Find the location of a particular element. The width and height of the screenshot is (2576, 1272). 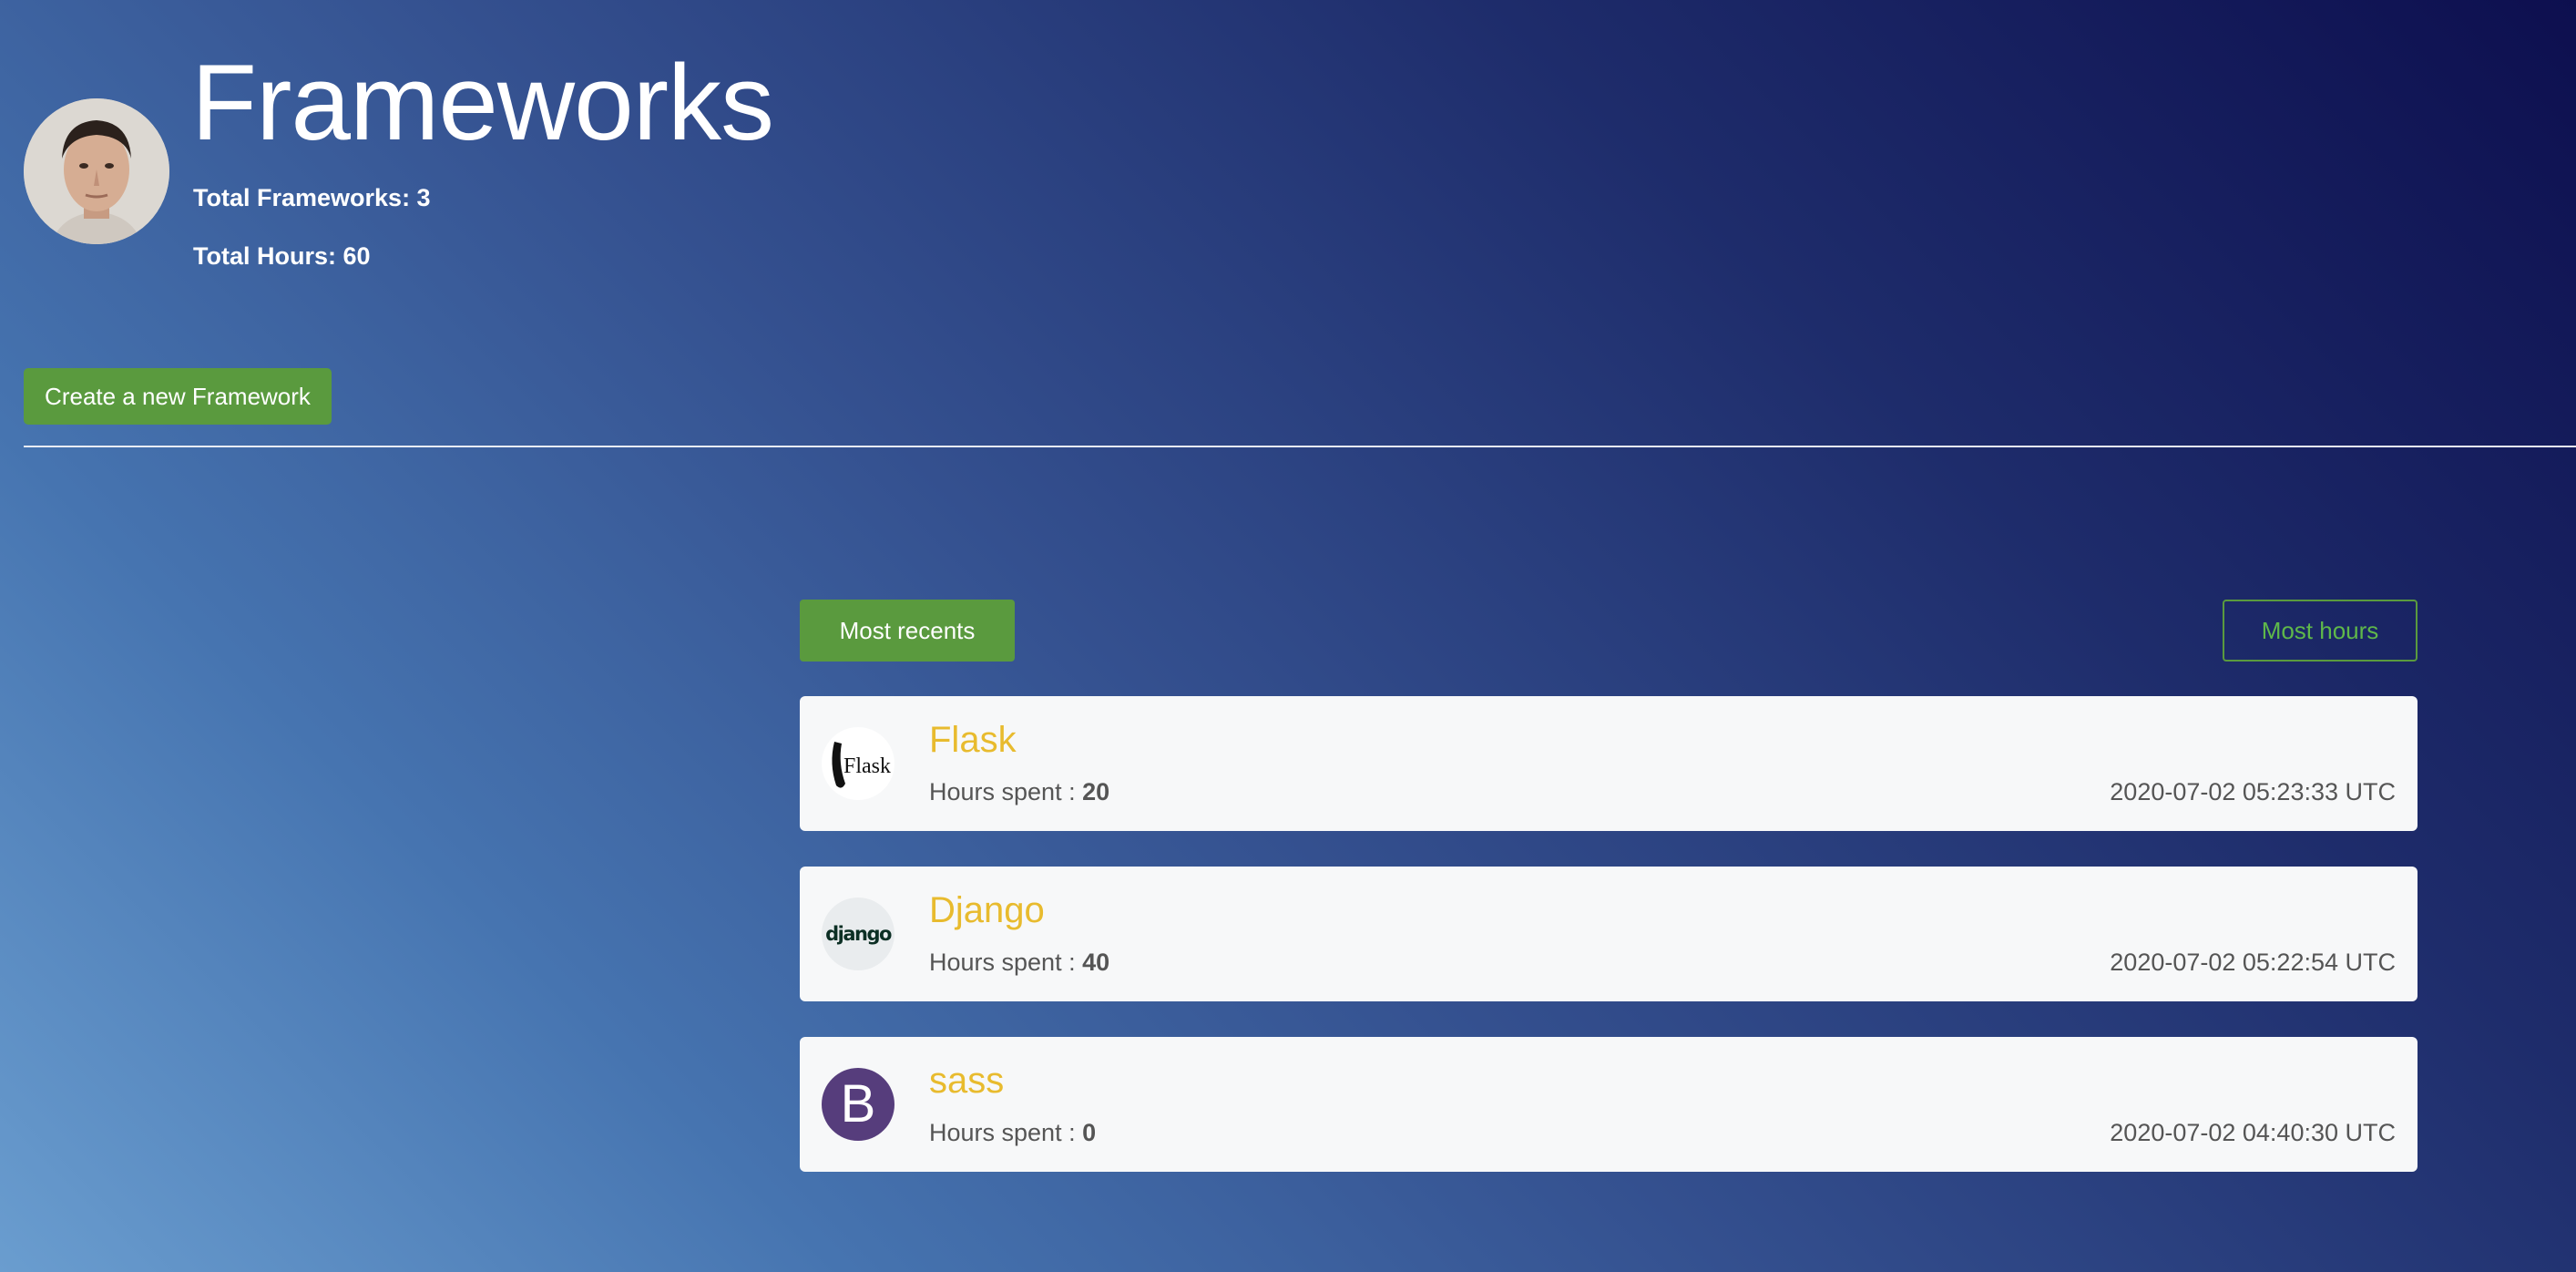

sort-most-hours-button: Most hours is located at coordinates (2320, 631).